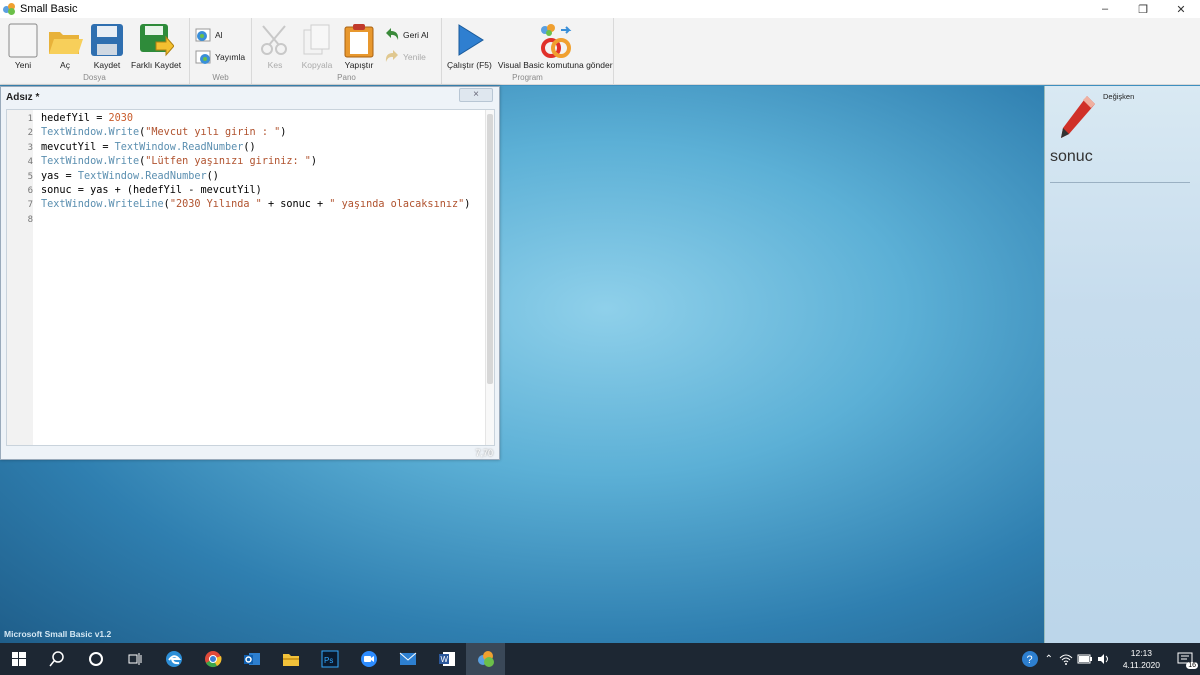 This screenshot has height=675, width=1200. I want to click on windows-start-button, so click(18, 659).